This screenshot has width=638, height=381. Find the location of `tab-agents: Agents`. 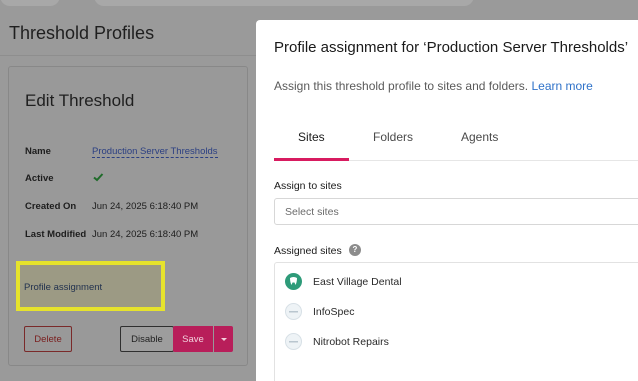

tab-agents: Agents is located at coordinates (479, 137).